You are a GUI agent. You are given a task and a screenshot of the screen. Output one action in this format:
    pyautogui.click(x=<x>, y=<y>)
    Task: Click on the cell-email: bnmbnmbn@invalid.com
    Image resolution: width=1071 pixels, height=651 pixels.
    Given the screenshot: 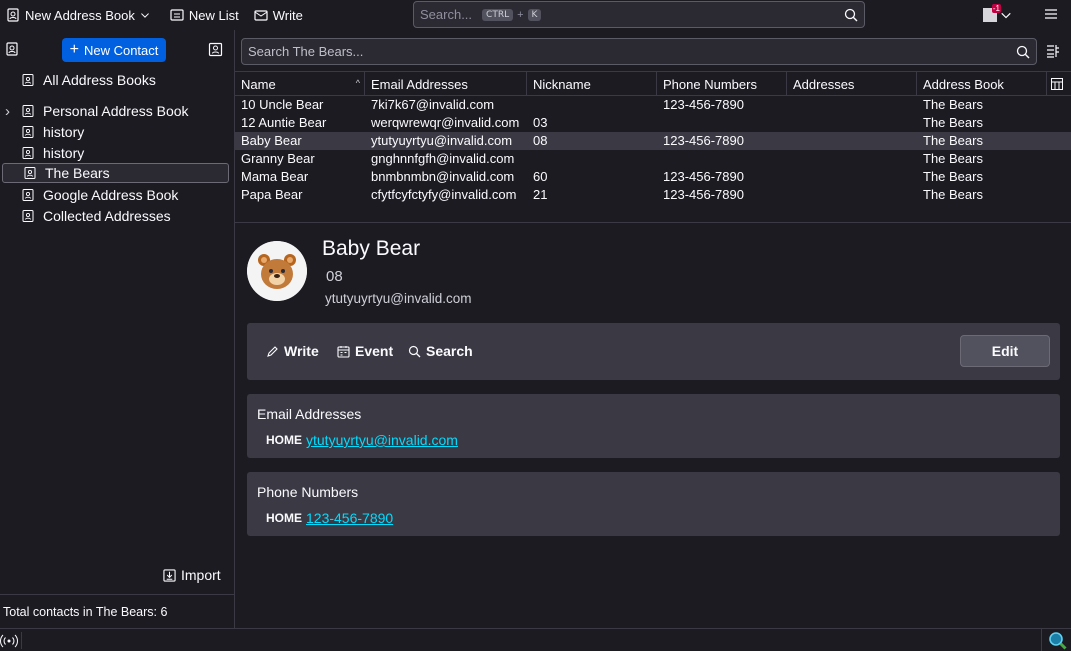 What is the action you would take?
    pyautogui.click(x=443, y=176)
    